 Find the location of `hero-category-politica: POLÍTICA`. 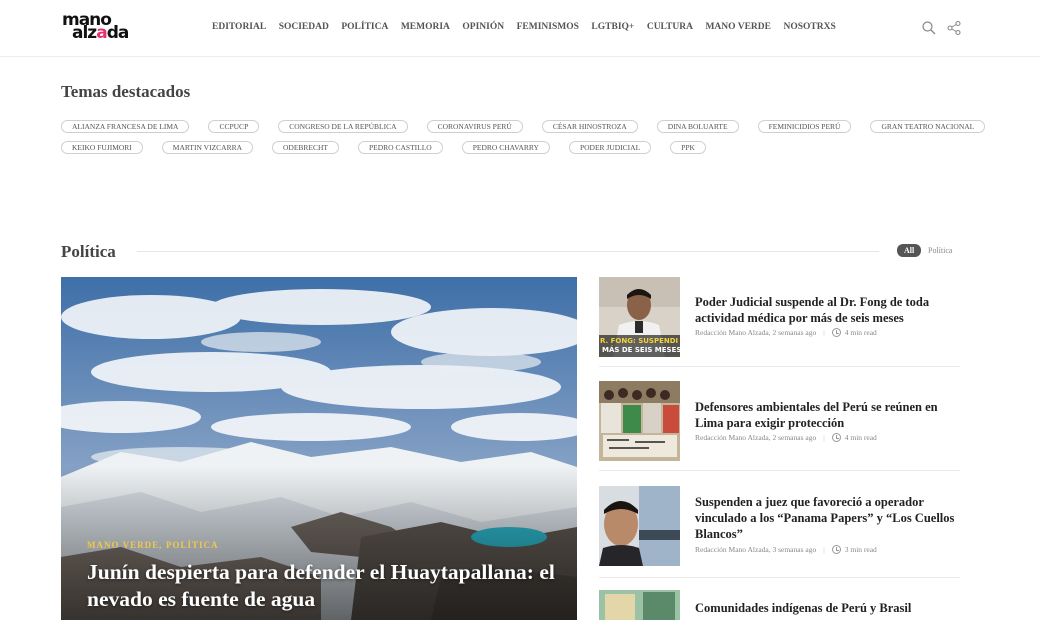

hero-category-politica: POLÍTICA is located at coordinates (192, 545).